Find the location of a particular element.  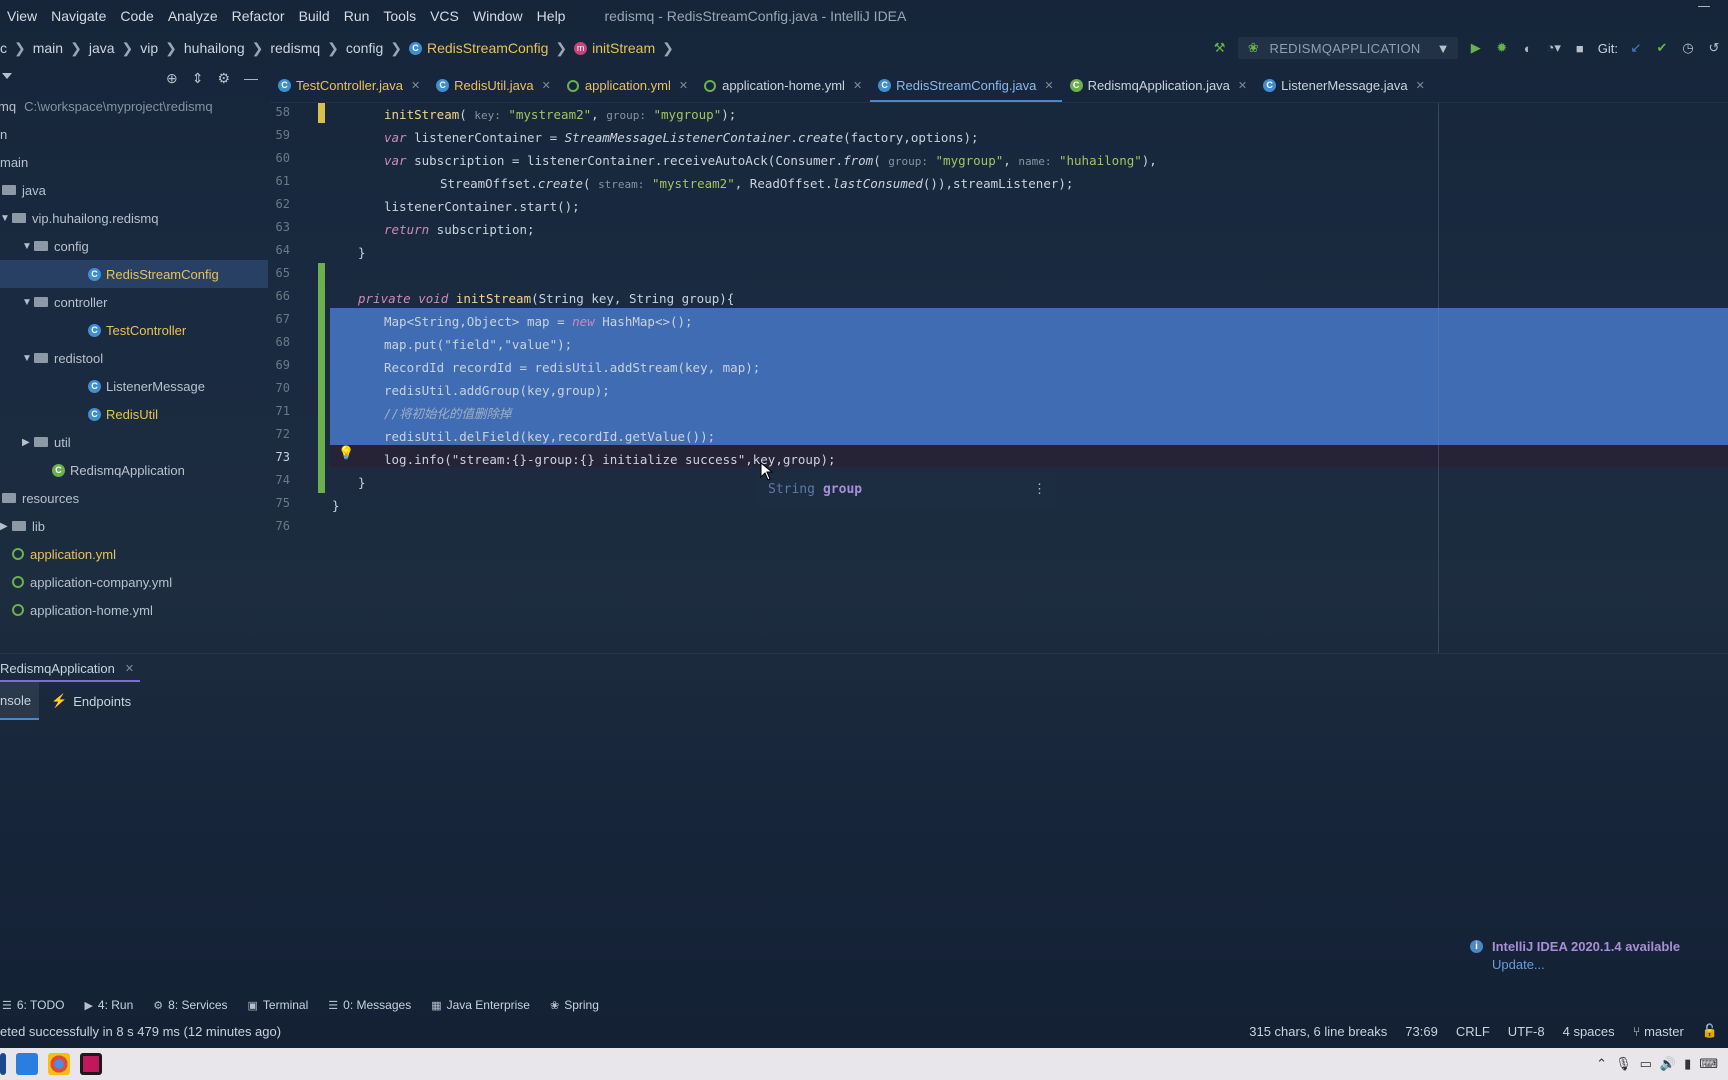

tree-item: ▶ util is located at coordinates (134, 442).